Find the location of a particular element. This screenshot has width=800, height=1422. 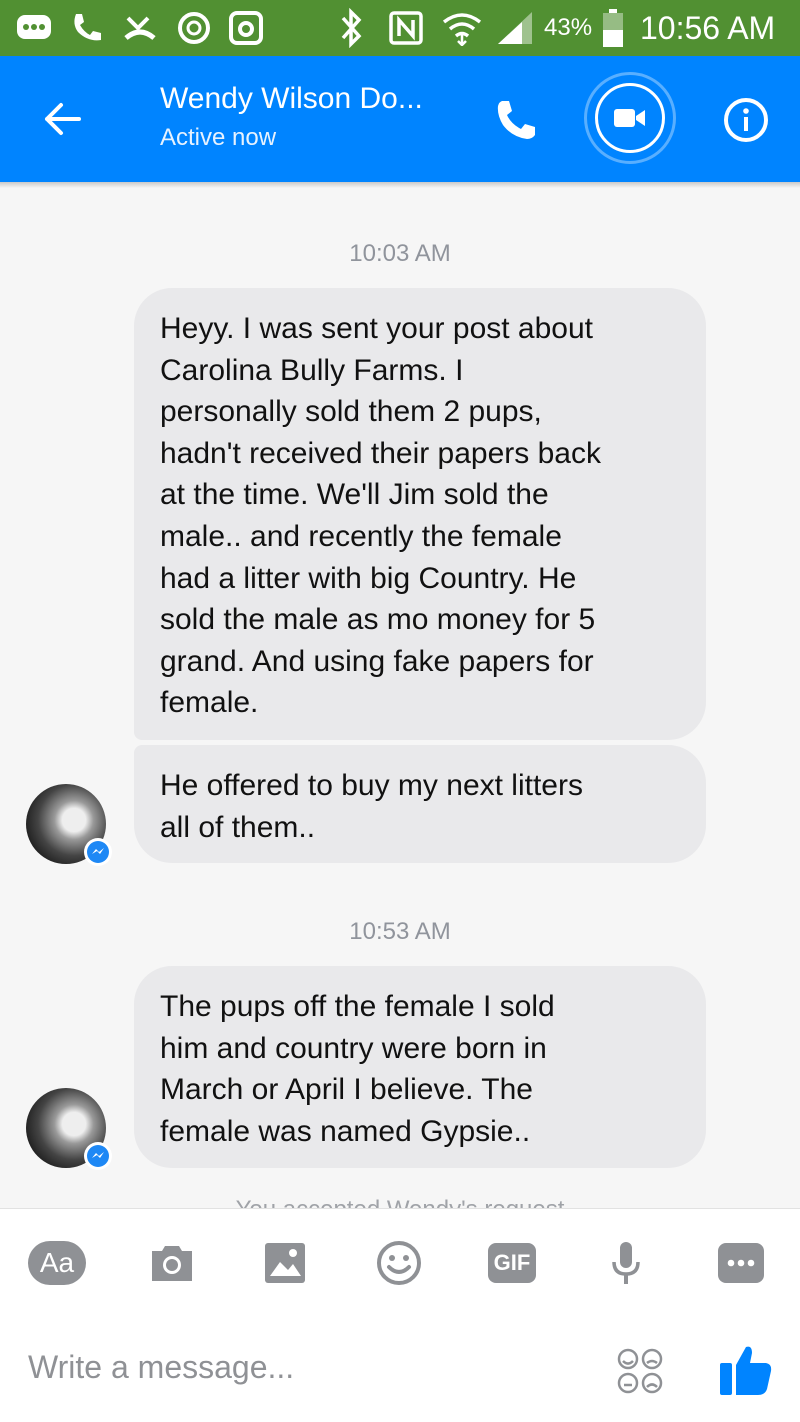

thumbs-up-icon is located at coordinates (746, 1370).